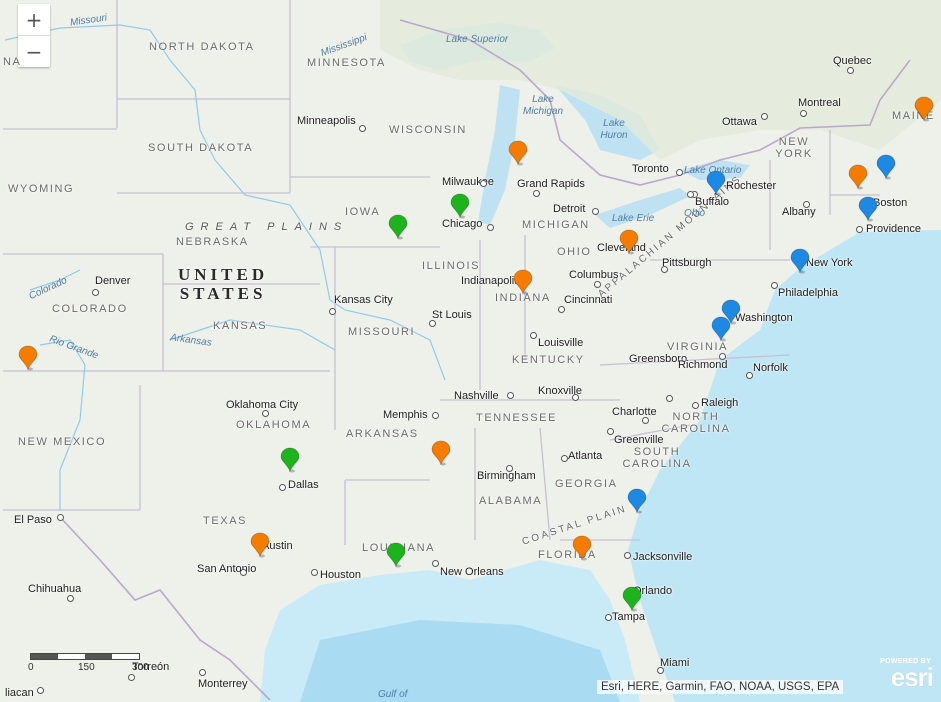 The width and height of the screenshot is (941, 702). Describe the element at coordinates (675, 663) in the screenshot. I see `city-label: Miami` at that location.